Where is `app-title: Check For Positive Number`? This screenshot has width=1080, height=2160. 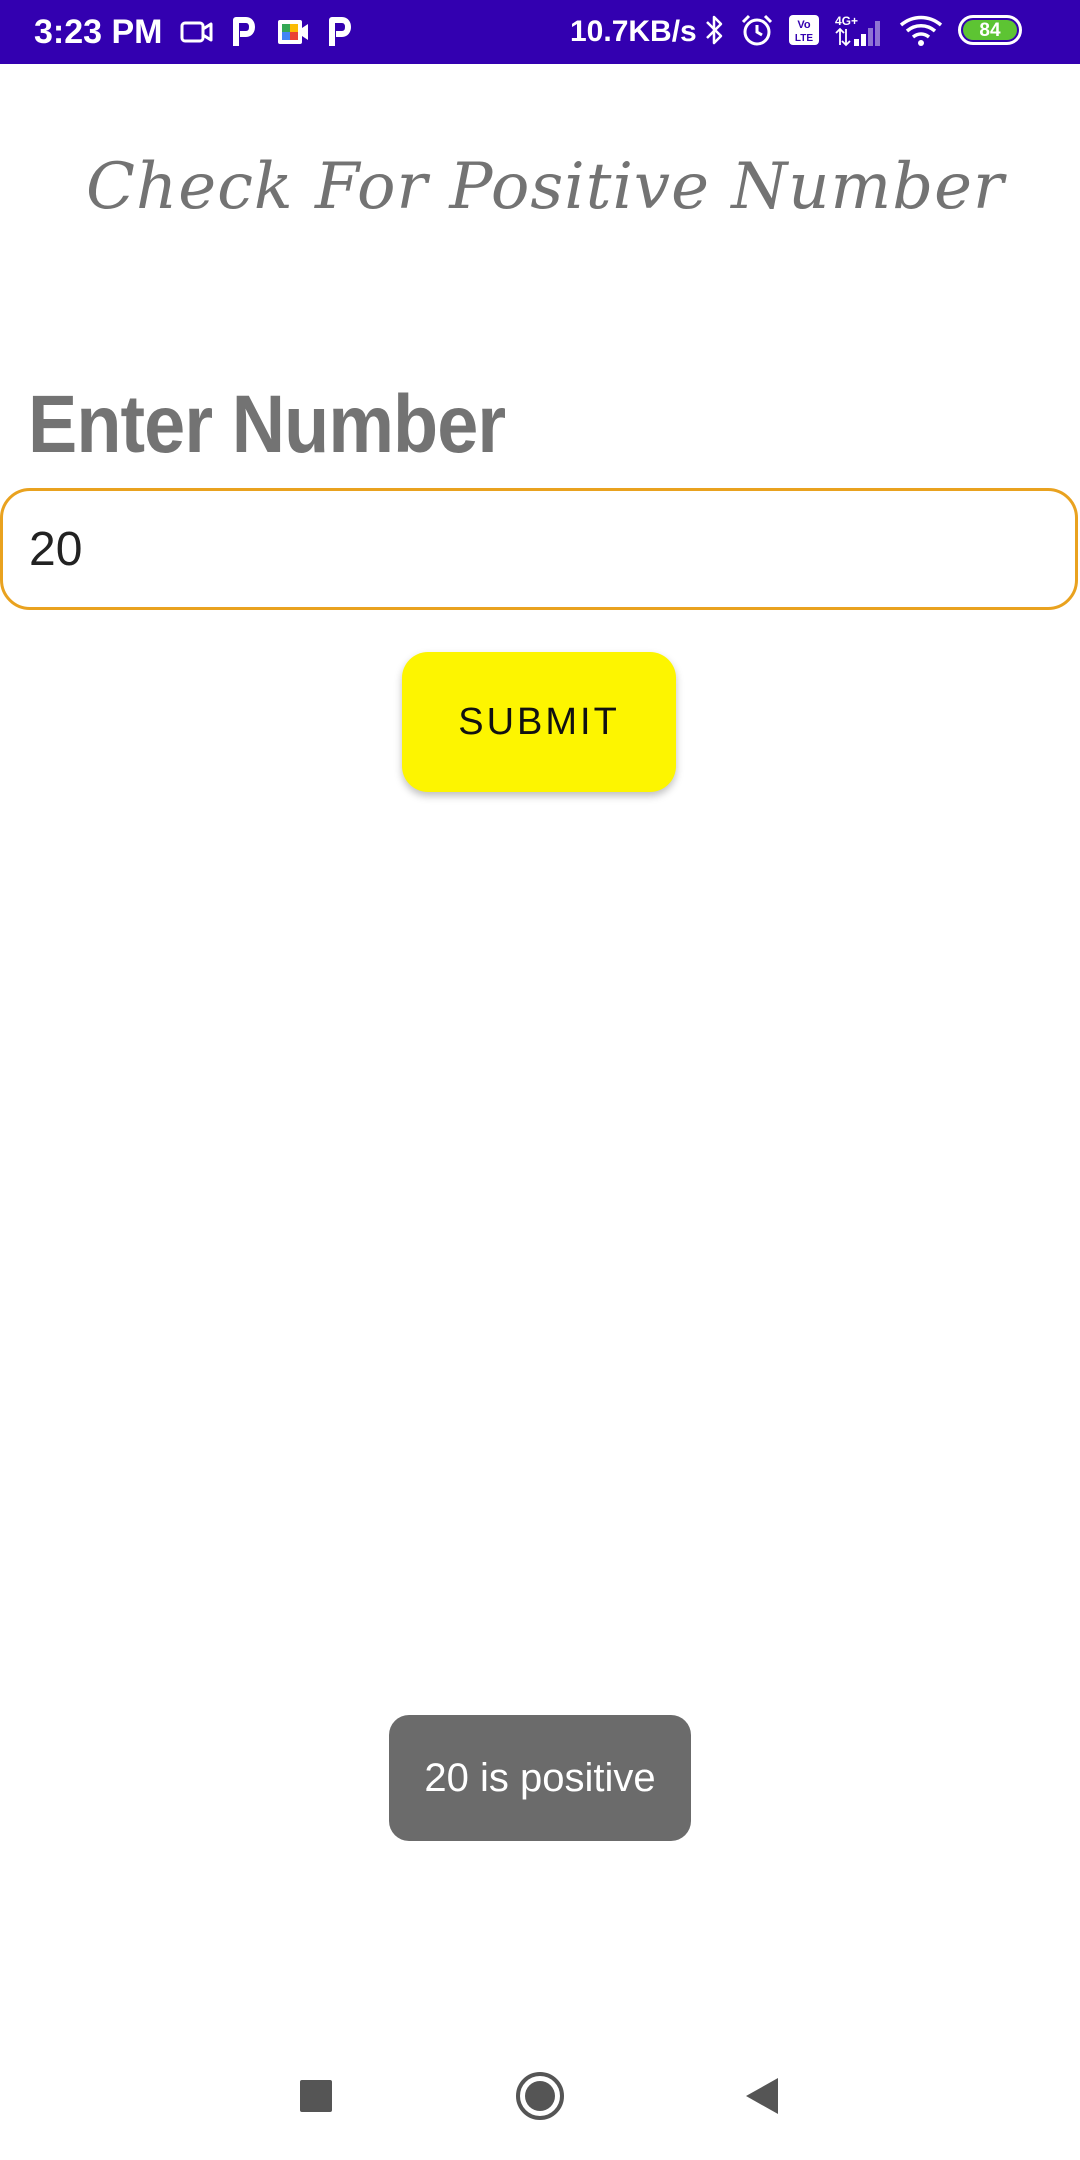
app-title: Check For Positive Number is located at coordinates (545, 187).